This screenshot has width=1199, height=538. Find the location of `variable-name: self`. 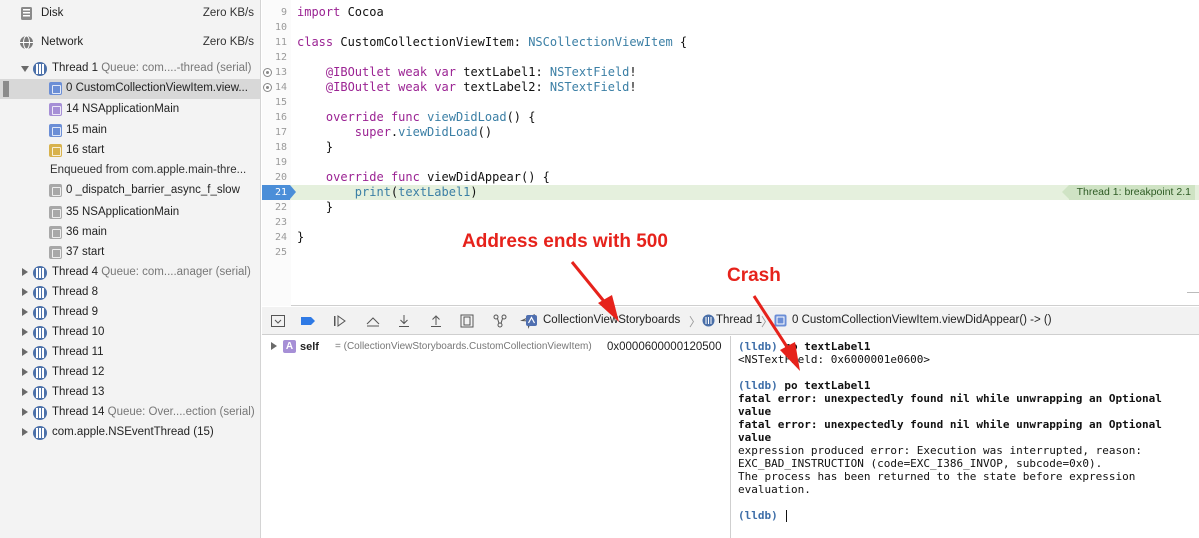

variable-name: self is located at coordinates (309, 347).